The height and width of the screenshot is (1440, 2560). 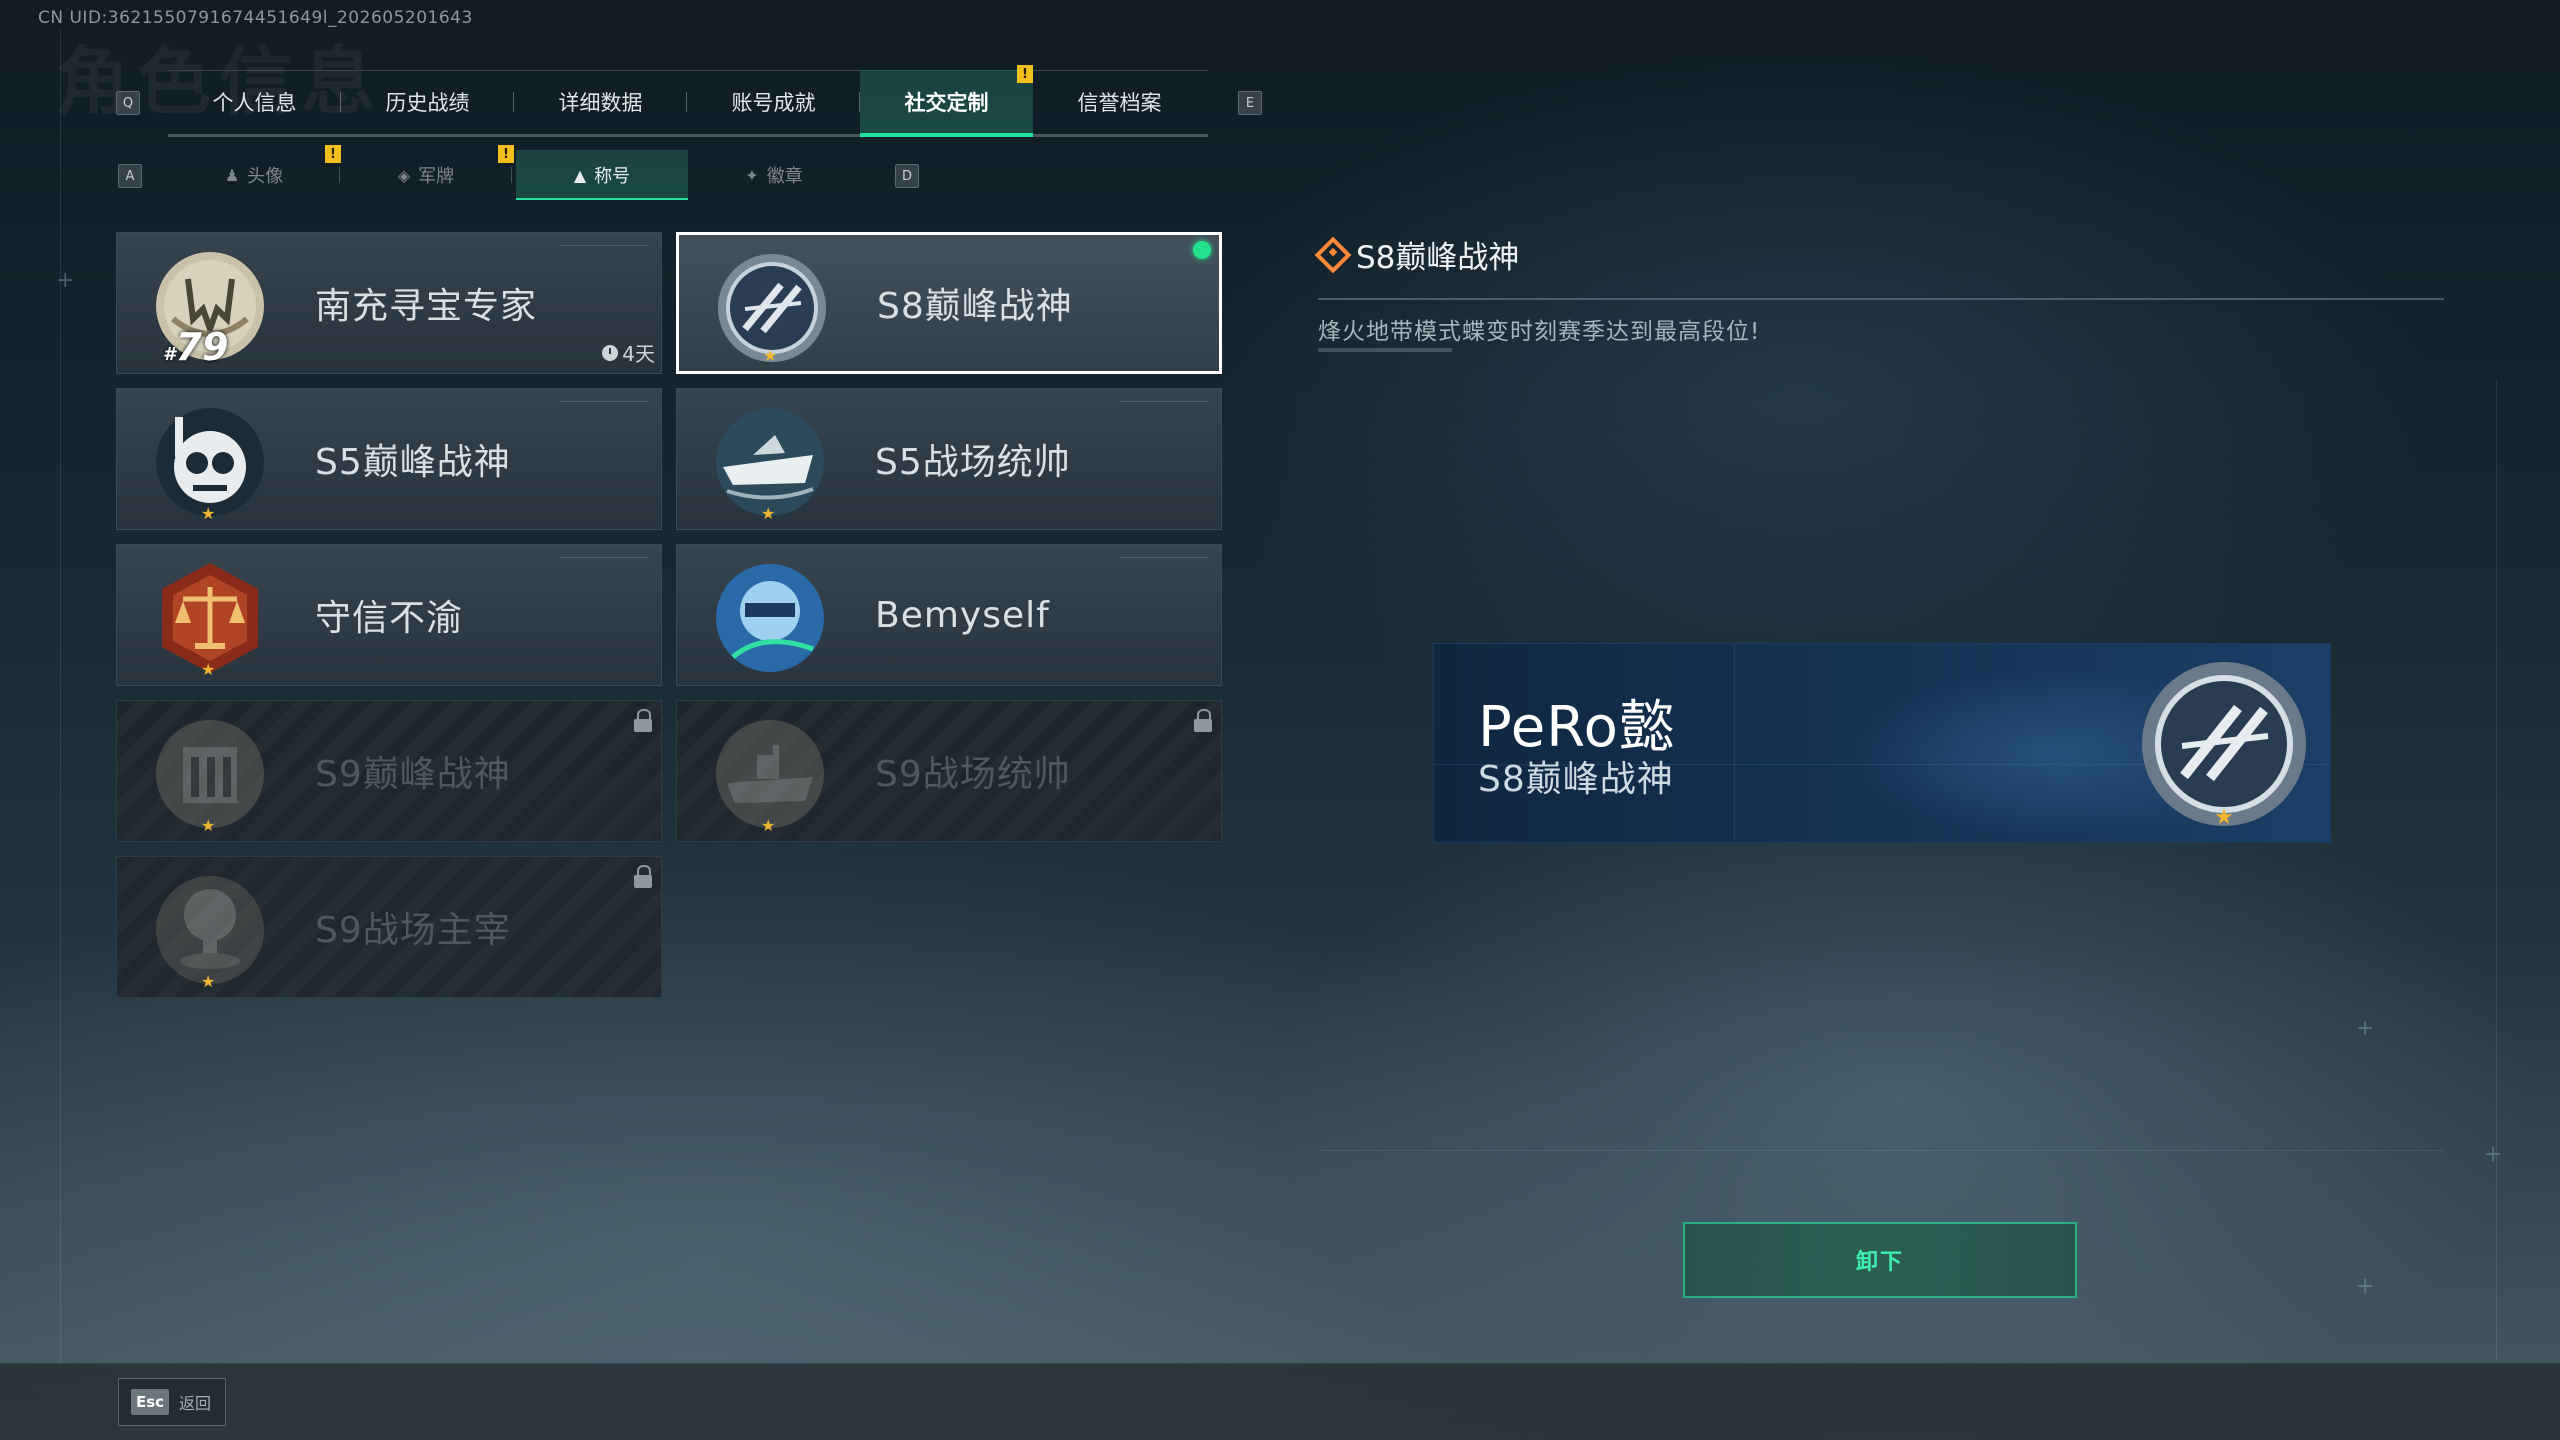 I want to click on dogtag-icon: ◈, so click(x=404, y=175).